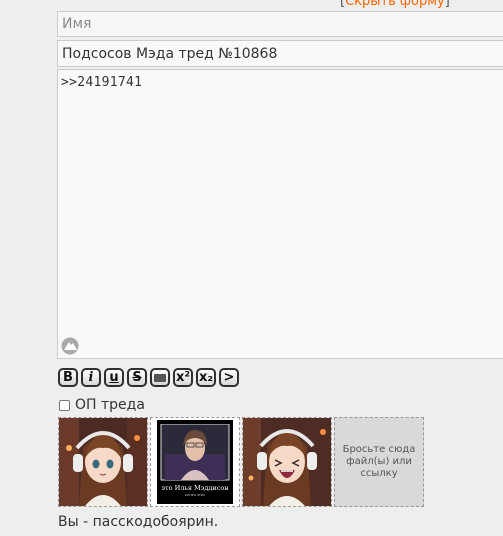  I want to click on subscript-icon: x₂, so click(206, 377).